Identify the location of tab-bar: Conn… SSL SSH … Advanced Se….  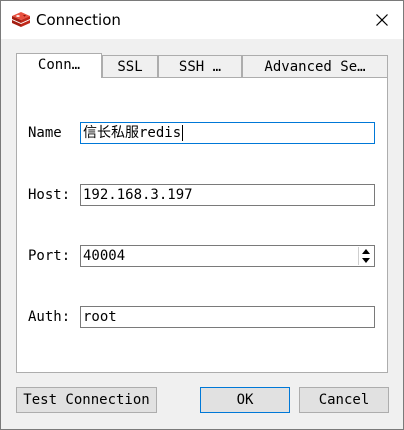
(202, 65).